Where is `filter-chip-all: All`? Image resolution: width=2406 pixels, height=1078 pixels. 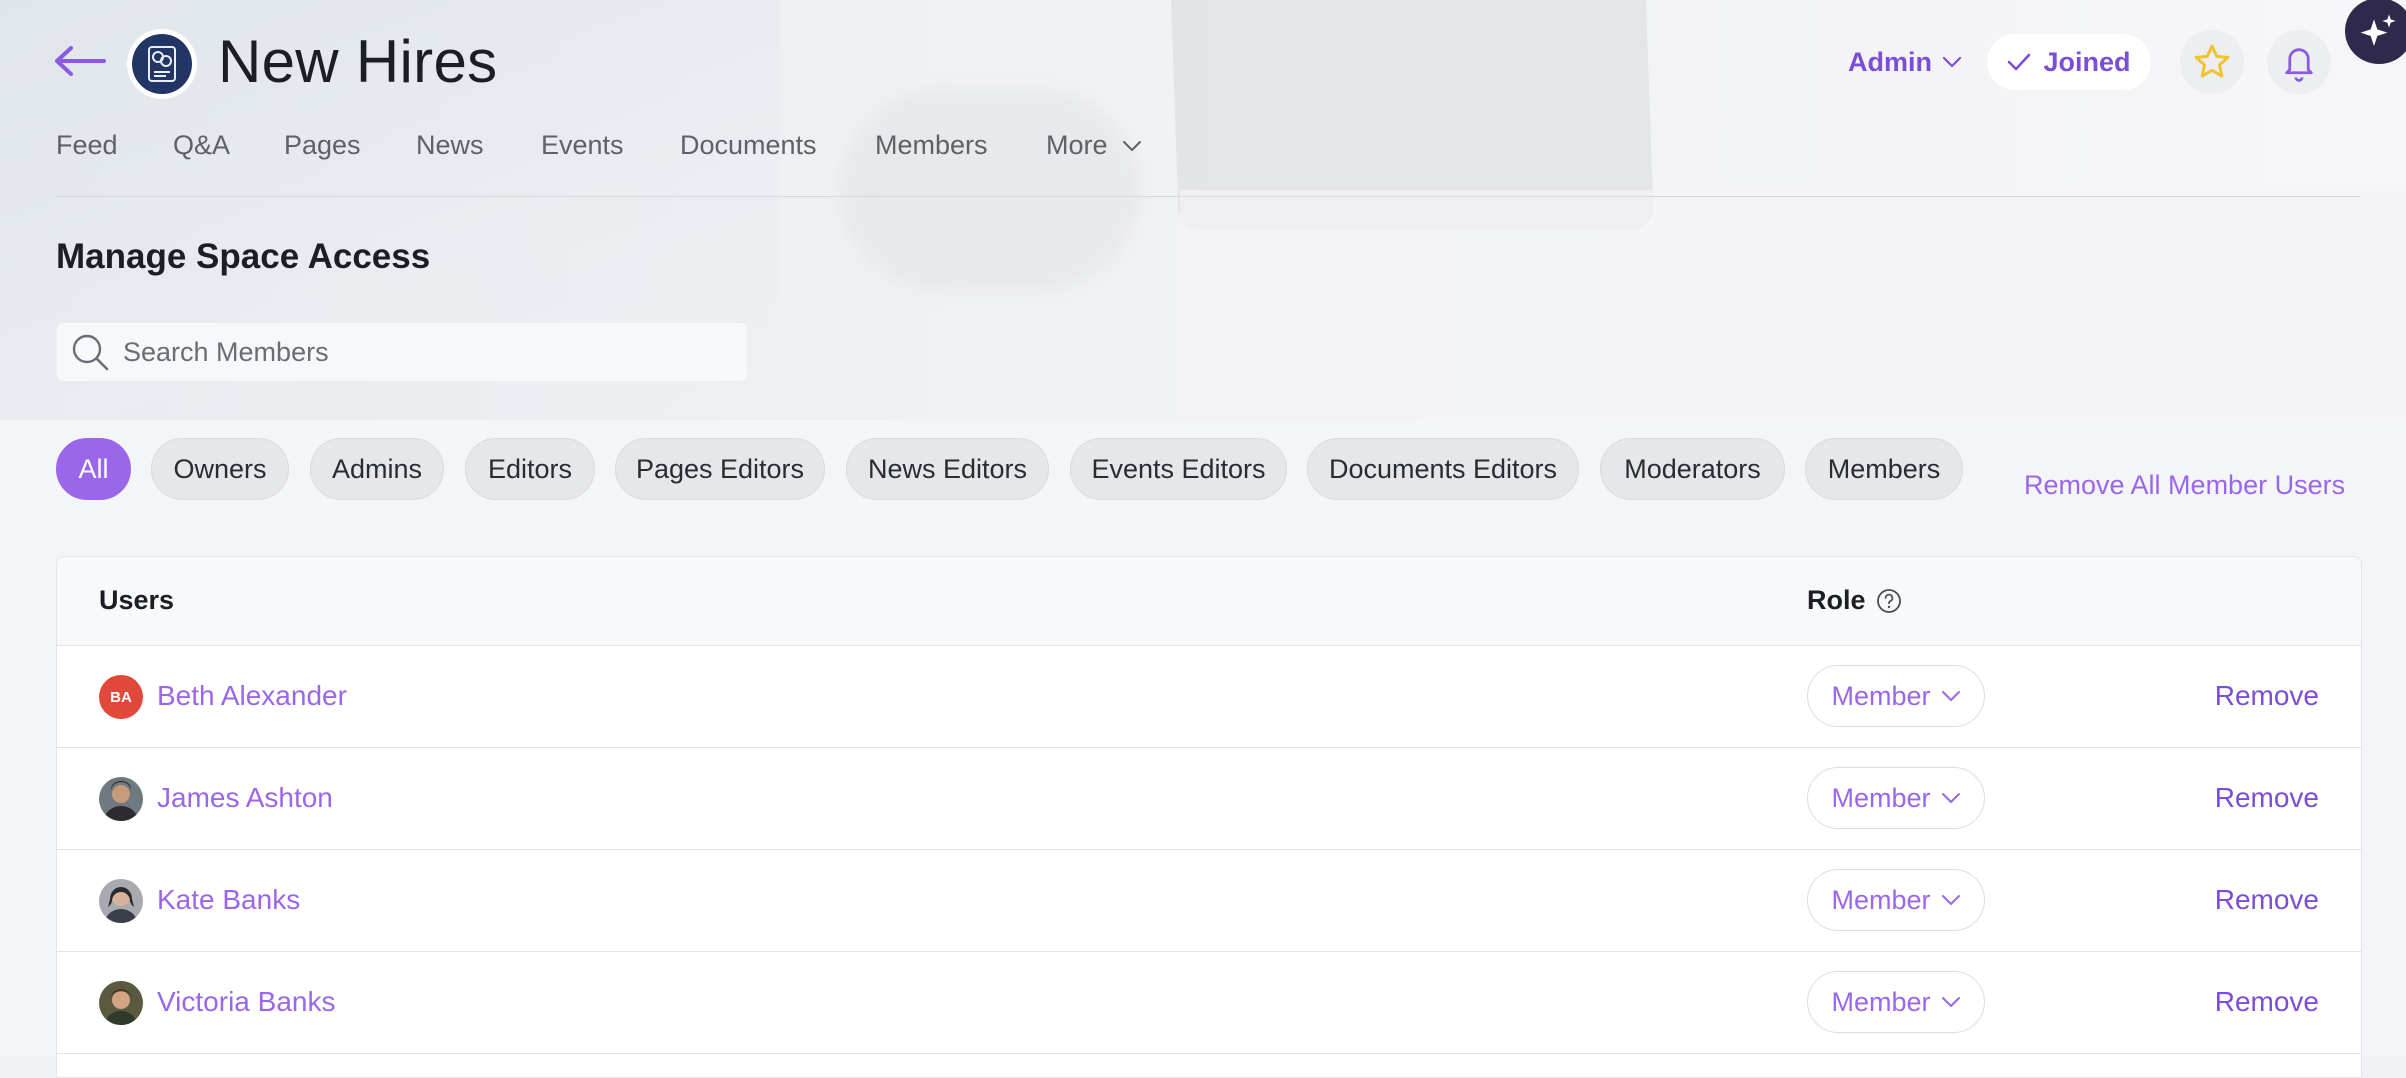
filter-chip-all: All is located at coordinates (93, 469).